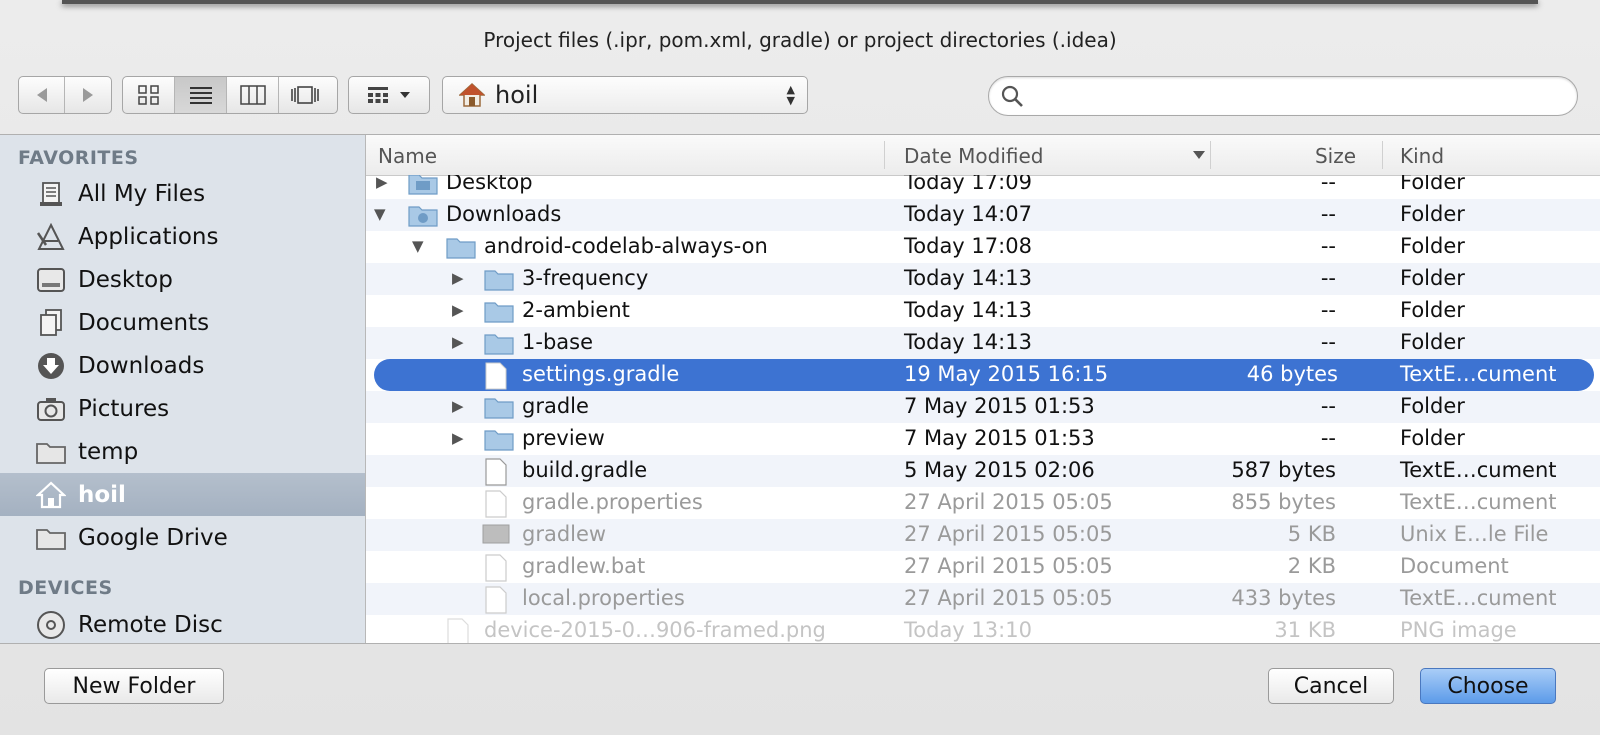  I want to click on col-date-modified: Date Modified, so click(974, 156).